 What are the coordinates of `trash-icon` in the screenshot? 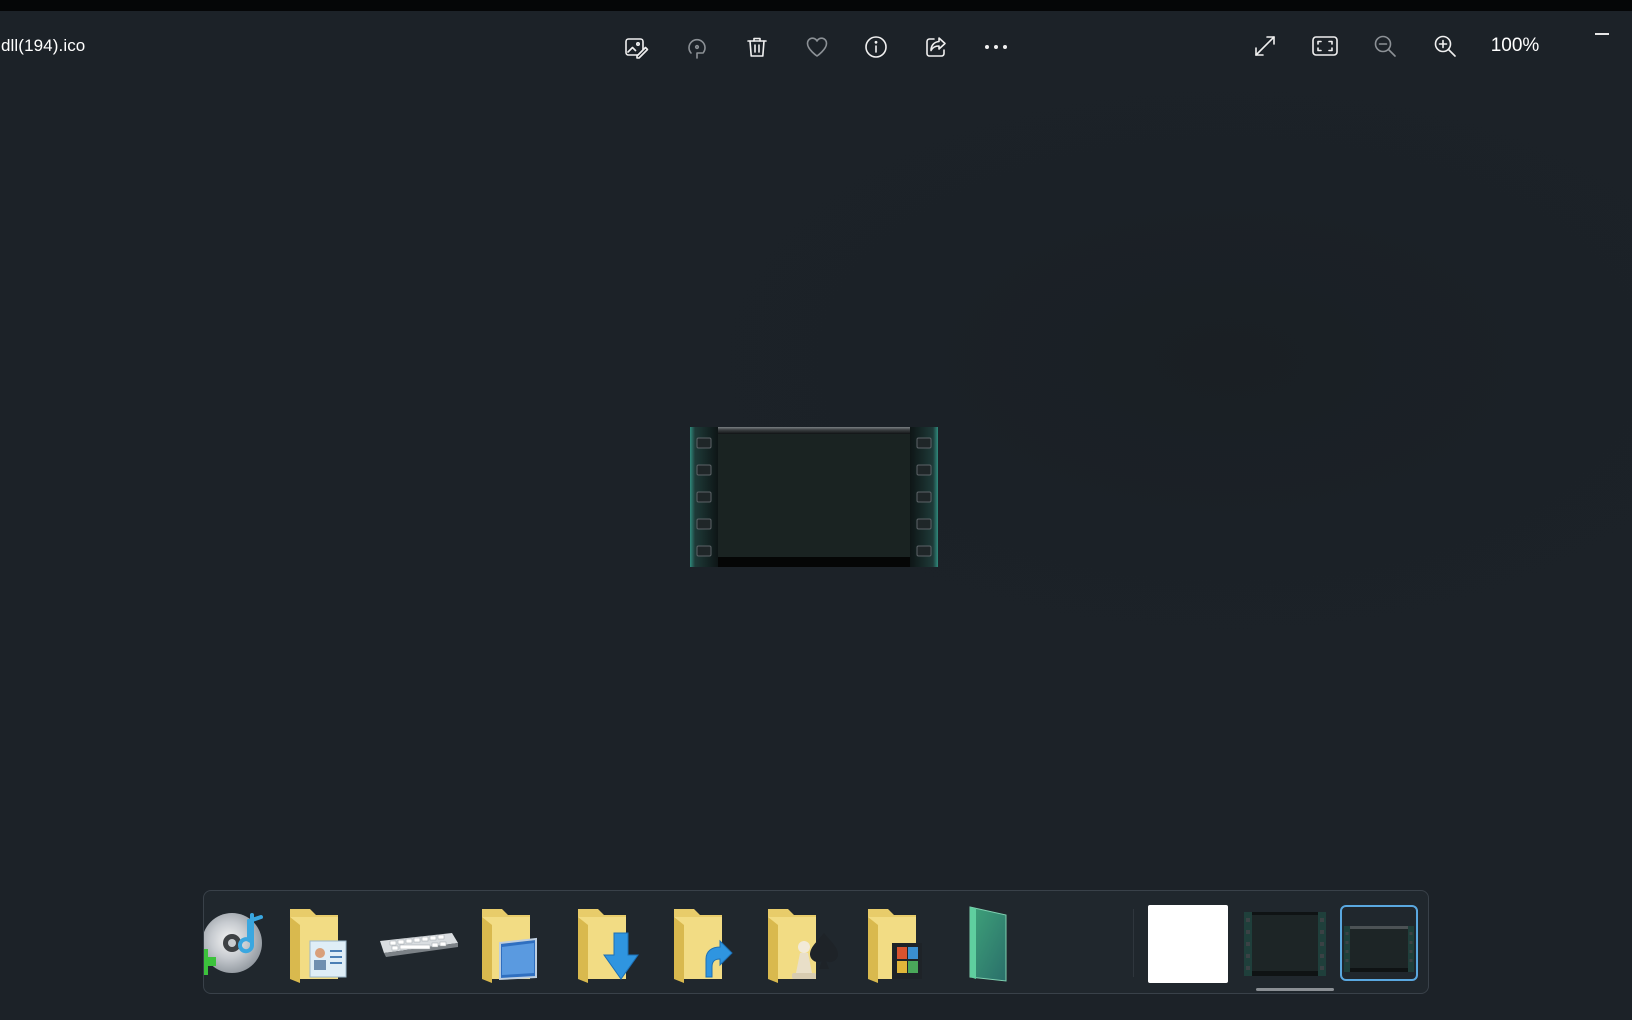 It's located at (757, 47).